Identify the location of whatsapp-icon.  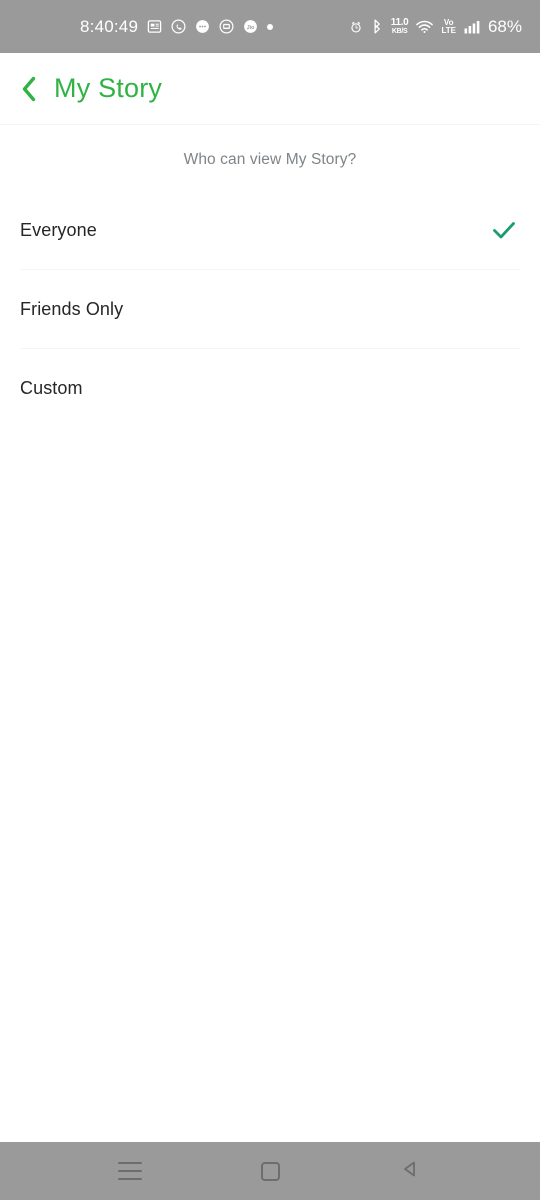
(178, 26).